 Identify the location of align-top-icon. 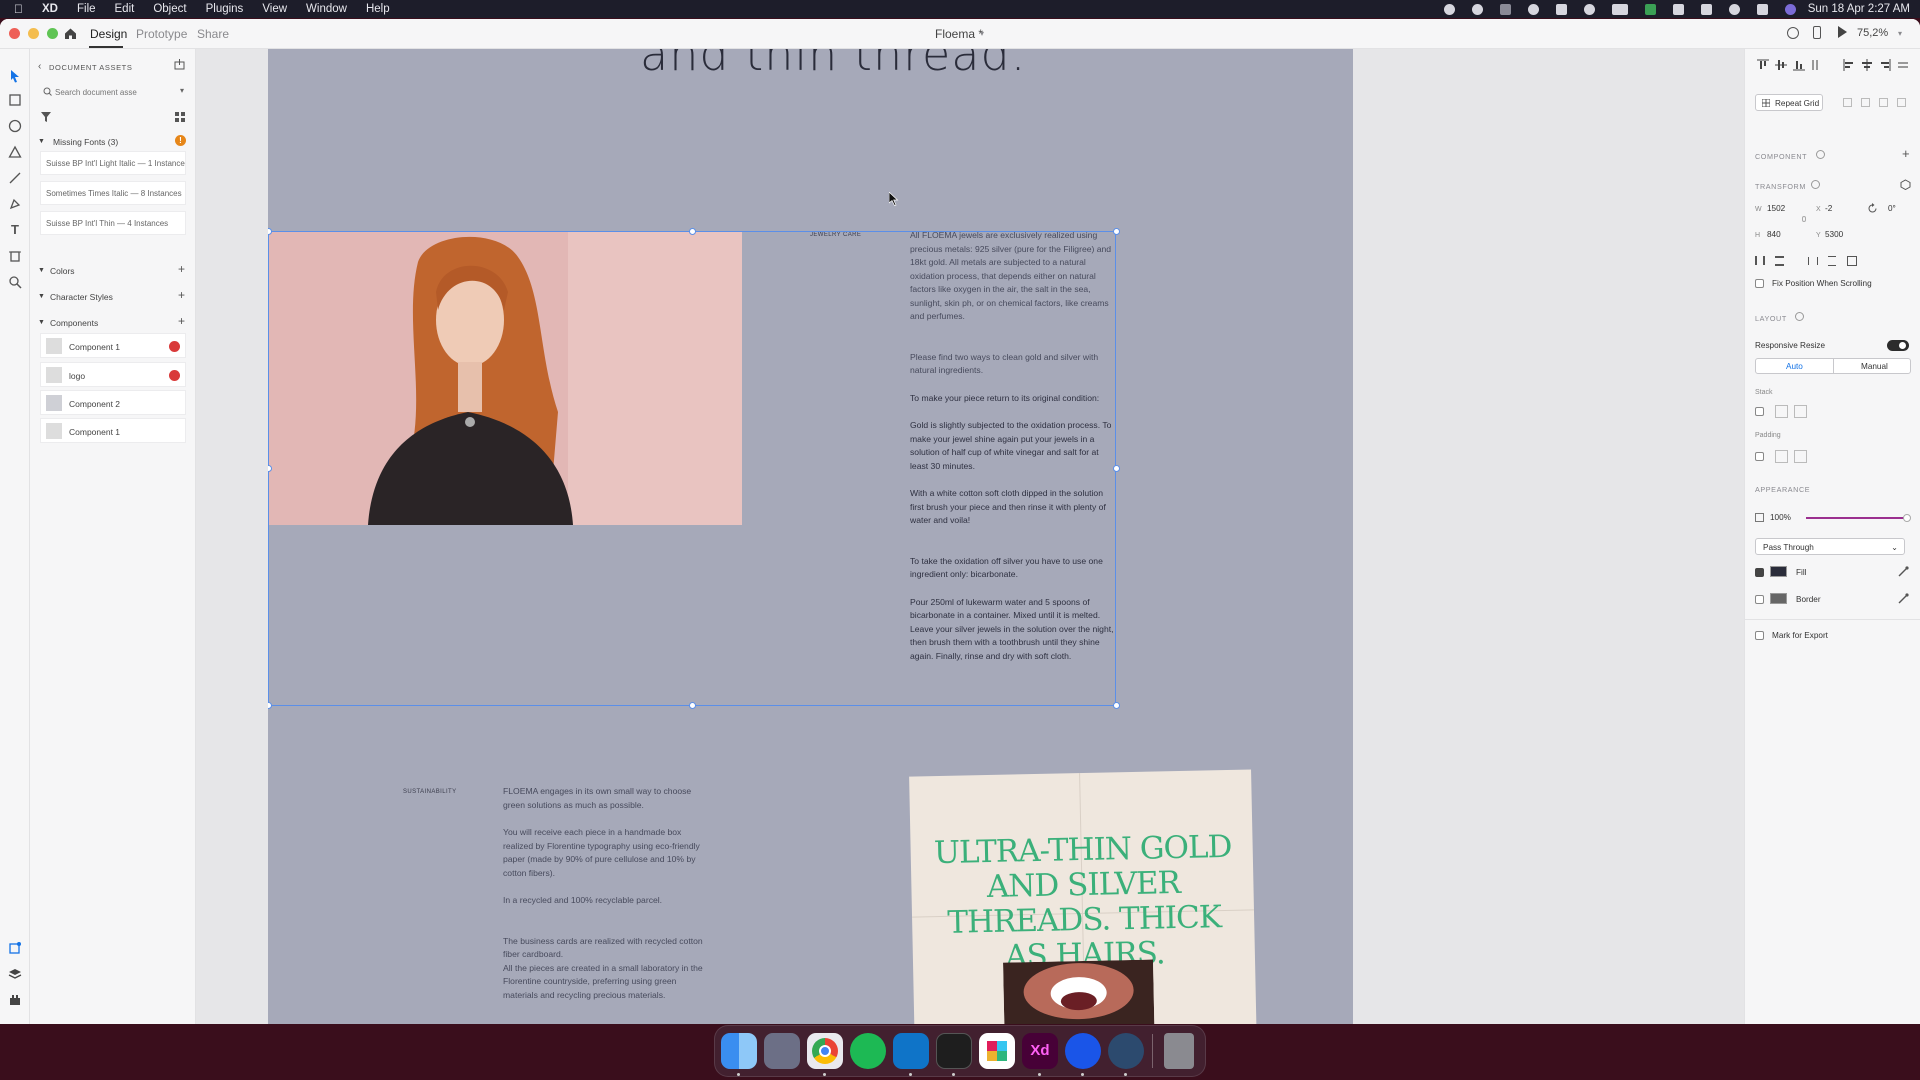
(1763, 65).